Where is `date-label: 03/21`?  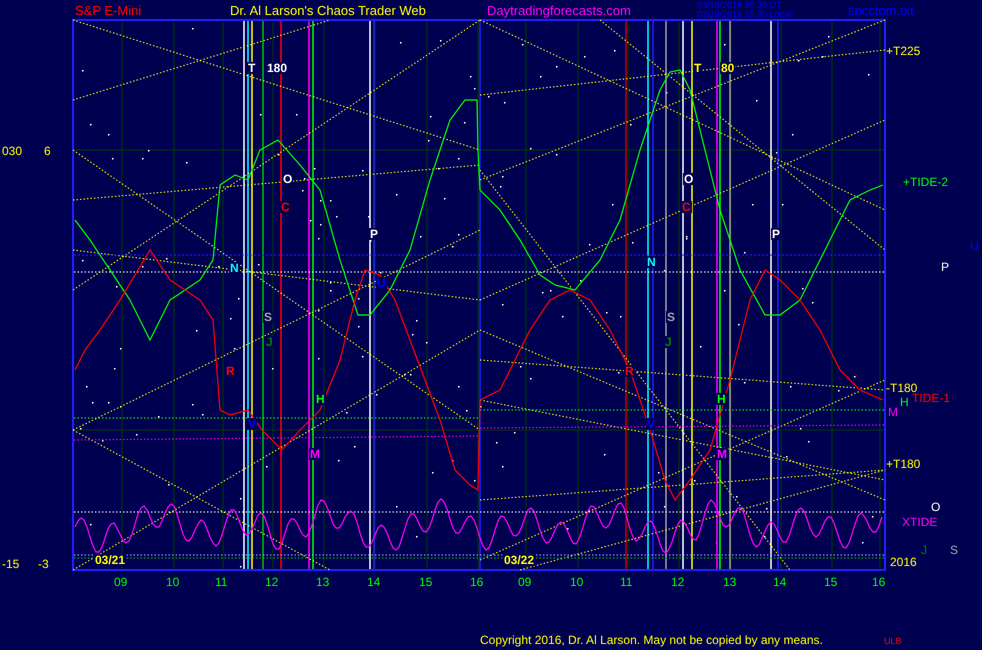 date-label: 03/21 is located at coordinates (110, 560).